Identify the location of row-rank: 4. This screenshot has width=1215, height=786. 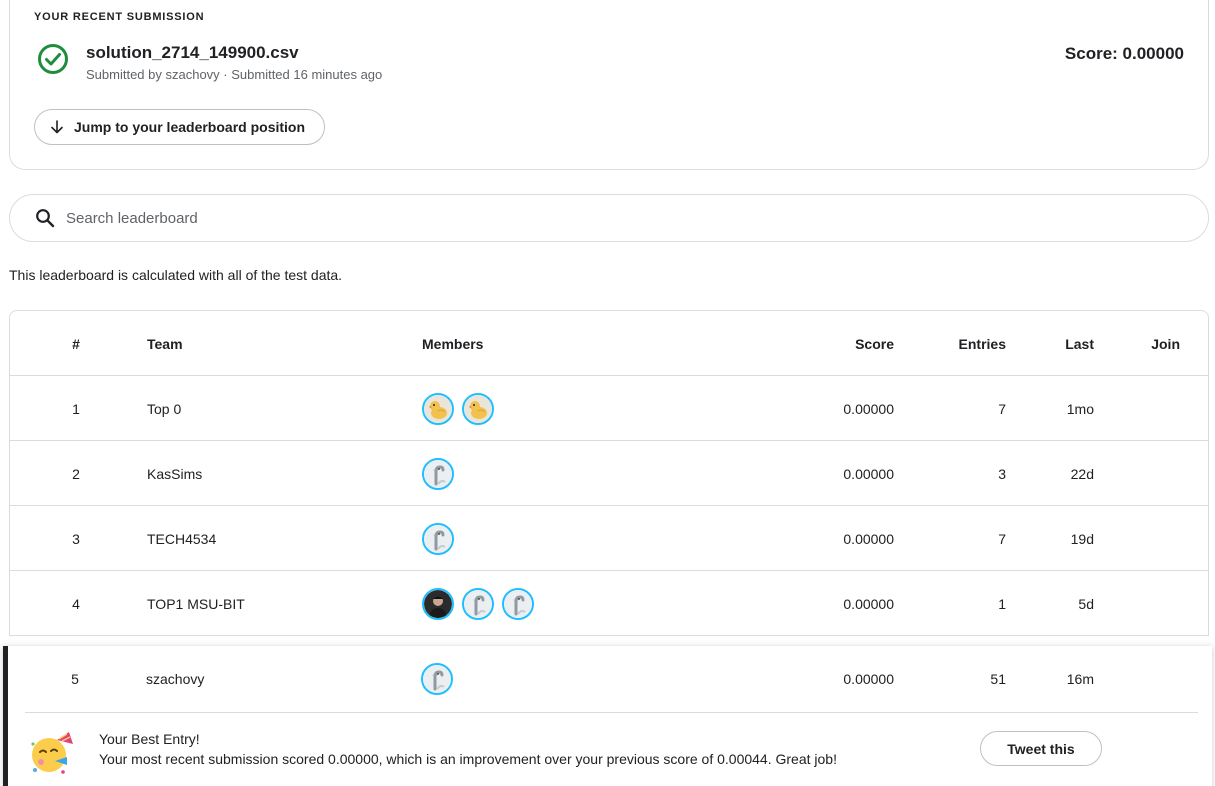
(76, 603).